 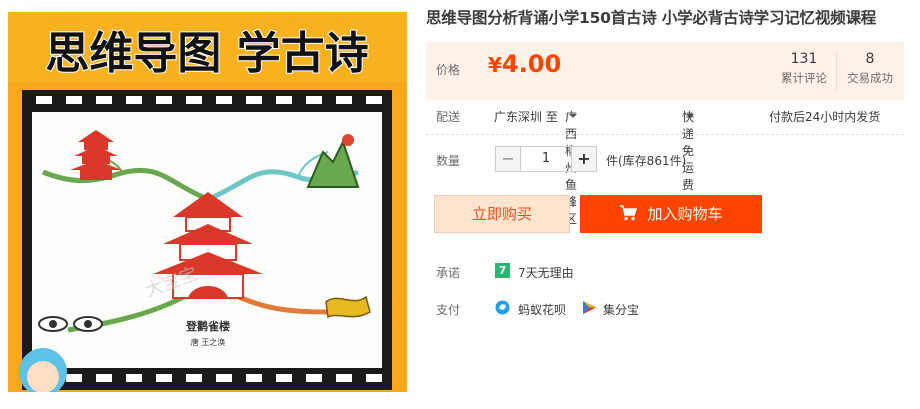 What do you see at coordinates (651, 18) in the screenshot?
I see `product-title: 思维导图分析背诵小学150首古诗 小学必背古诗学习记忆视频课程` at bounding box center [651, 18].